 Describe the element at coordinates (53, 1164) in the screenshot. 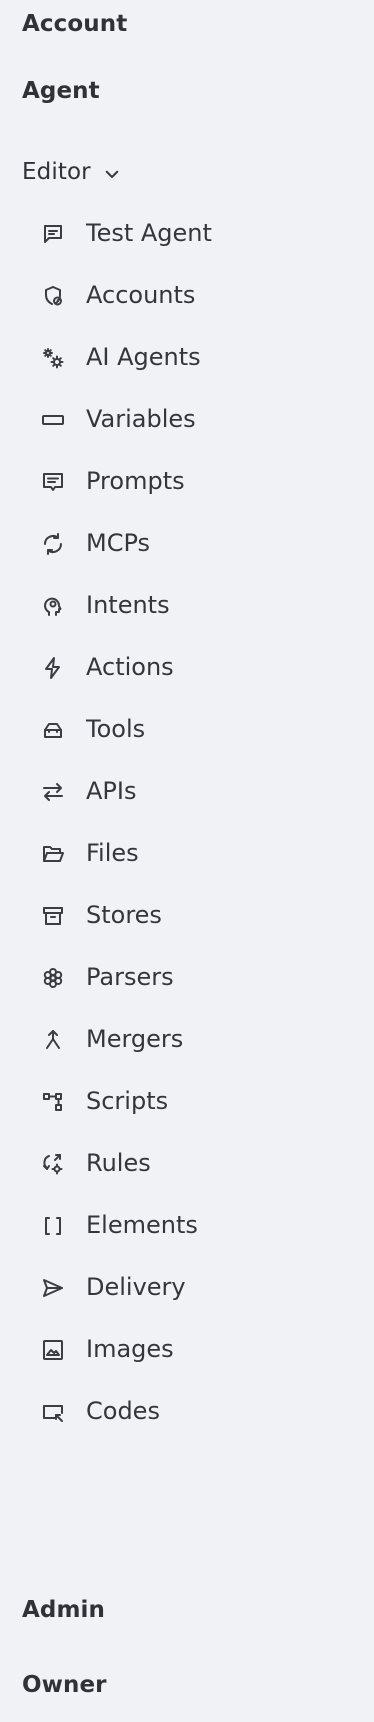

I see `rules-cycle-icon` at that location.